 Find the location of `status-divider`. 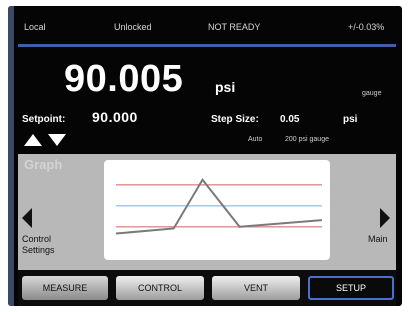

status-divider is located at coordinates (207, 45).